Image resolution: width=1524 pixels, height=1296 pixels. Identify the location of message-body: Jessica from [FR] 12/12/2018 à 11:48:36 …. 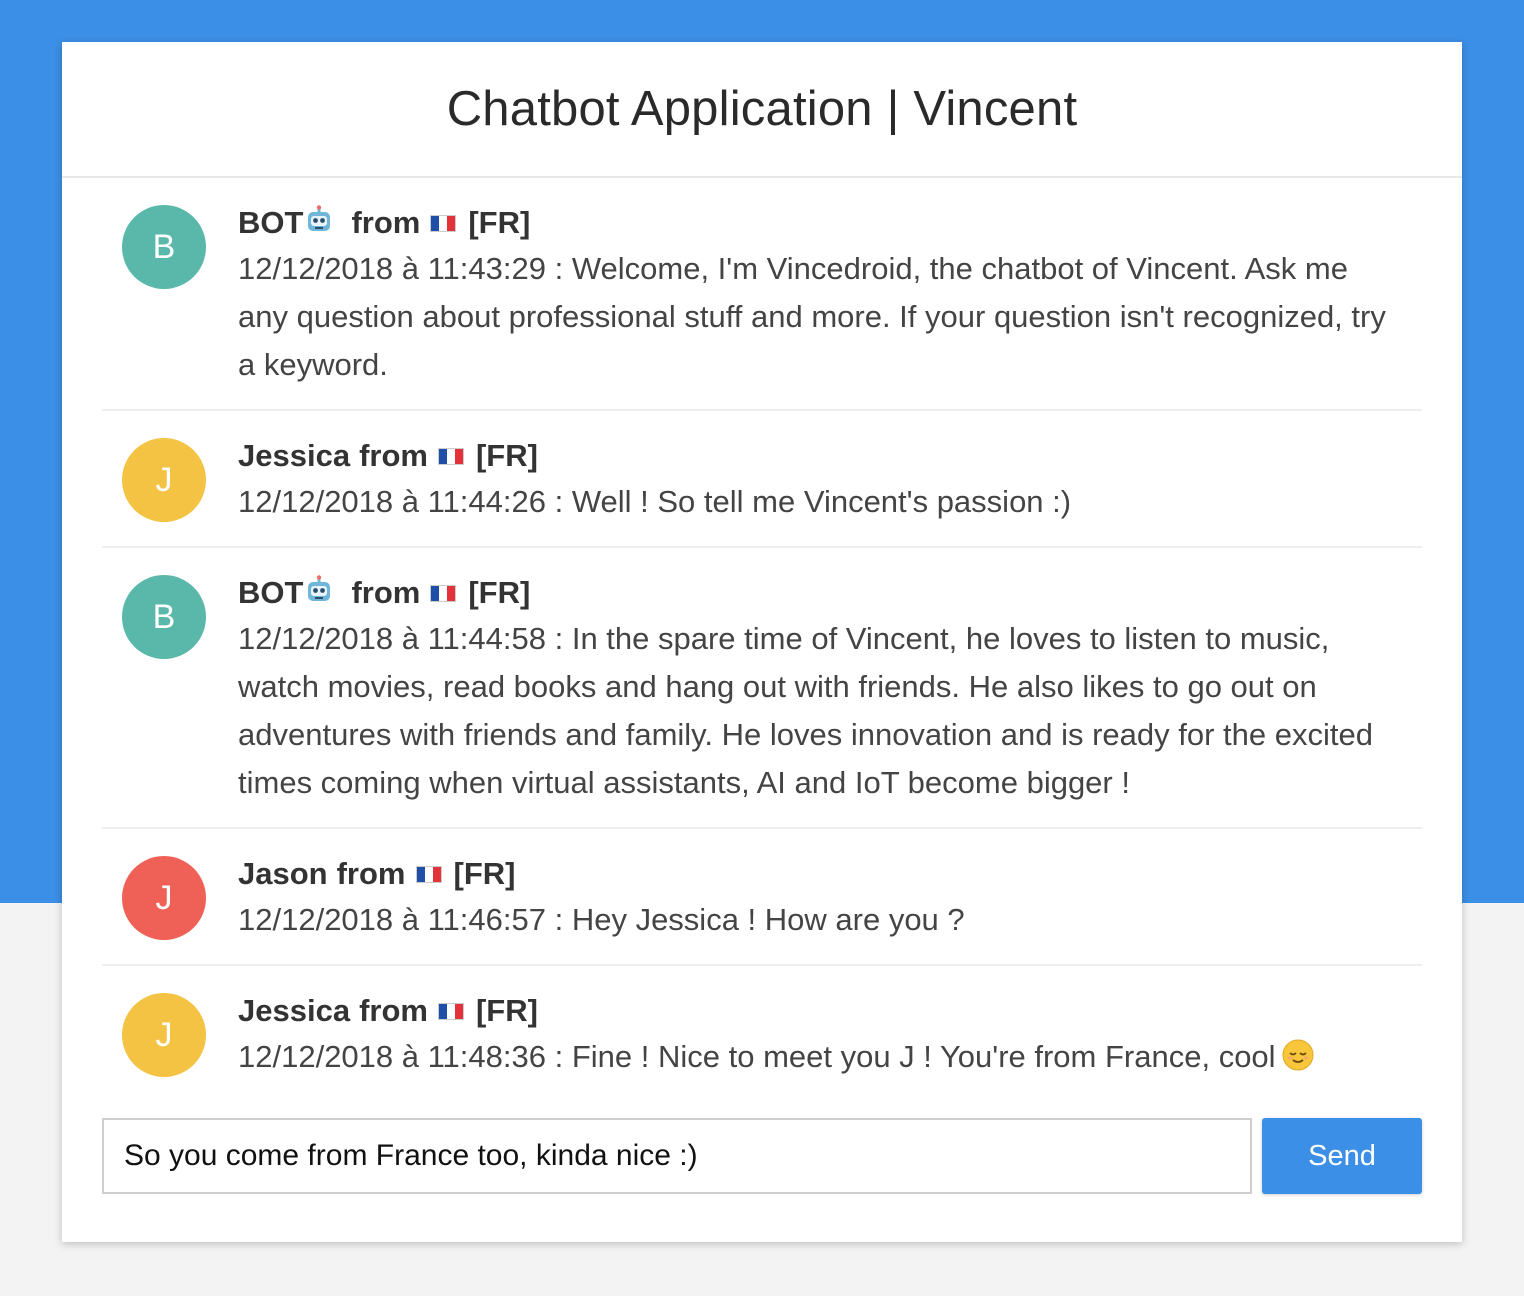
(830, 1045).